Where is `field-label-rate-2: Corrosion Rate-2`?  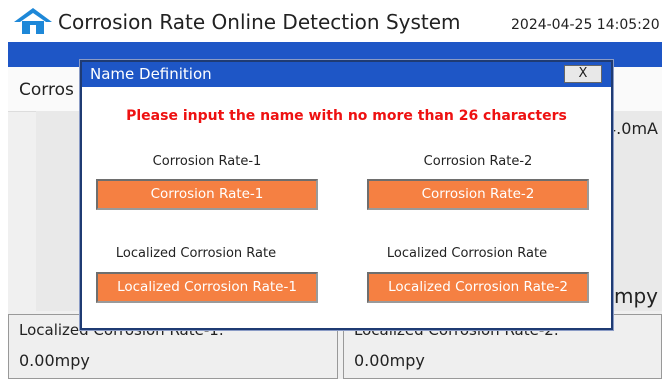 field-label-rate-2: Corrosion Rate-2 is located at coordinates (478, 161).